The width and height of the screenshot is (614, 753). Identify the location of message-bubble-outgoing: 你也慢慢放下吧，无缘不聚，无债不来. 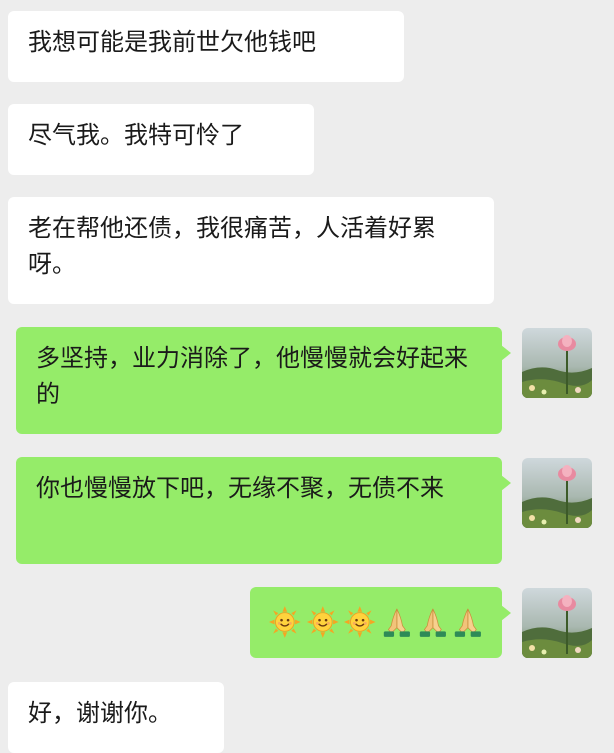
(263, 510).